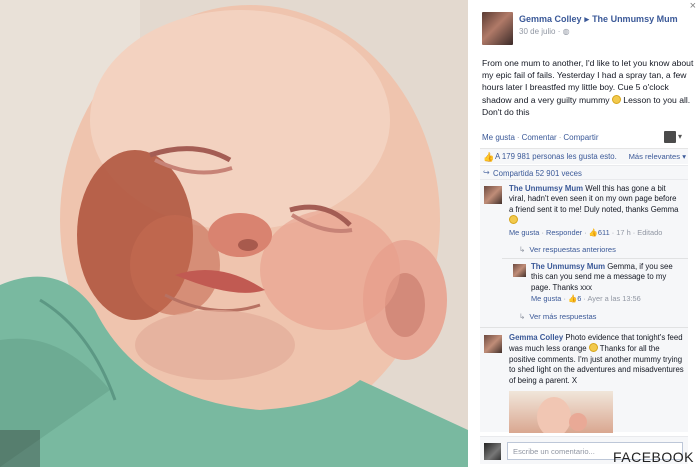 This screenshot has width=700, height=467. Describe the element at coordinates (586, 298) in the screenshot. I see `reply-meta: Me gusta · 👍6 · Ayer a las 13:56` at that location.